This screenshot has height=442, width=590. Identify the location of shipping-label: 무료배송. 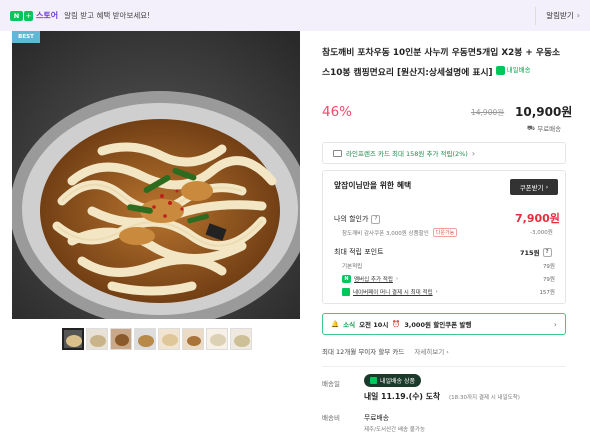
(549, 129).